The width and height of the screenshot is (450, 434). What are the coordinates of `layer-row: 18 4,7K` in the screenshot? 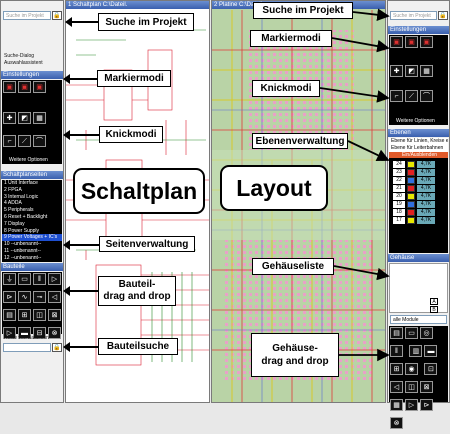 It's located at (419, 212).